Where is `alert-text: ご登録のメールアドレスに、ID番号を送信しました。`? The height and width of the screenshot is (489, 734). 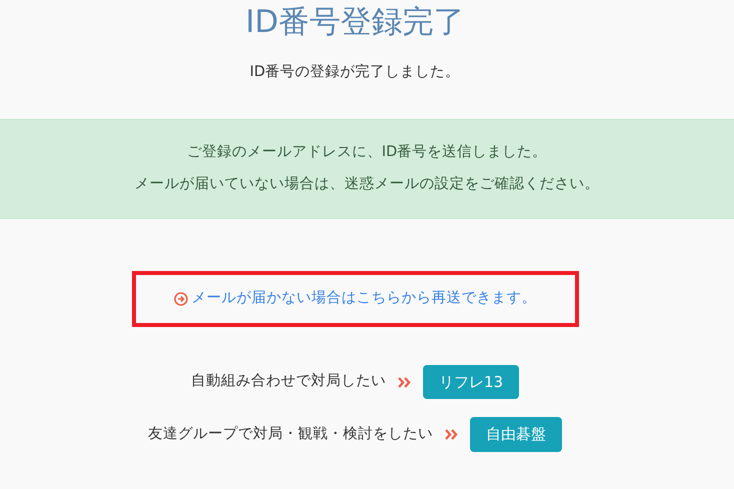
alert-text: ご登録のメールアドレスに、ID番号を送信しました。 is located at coordinates (367, 152).